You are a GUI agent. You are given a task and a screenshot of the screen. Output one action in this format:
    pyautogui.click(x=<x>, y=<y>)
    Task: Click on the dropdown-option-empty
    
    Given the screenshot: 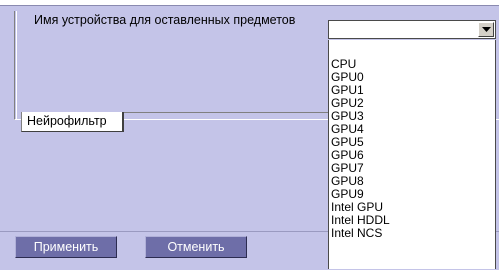 What is the action you would take?
    pyautogui.click(x=412, y=49)
    